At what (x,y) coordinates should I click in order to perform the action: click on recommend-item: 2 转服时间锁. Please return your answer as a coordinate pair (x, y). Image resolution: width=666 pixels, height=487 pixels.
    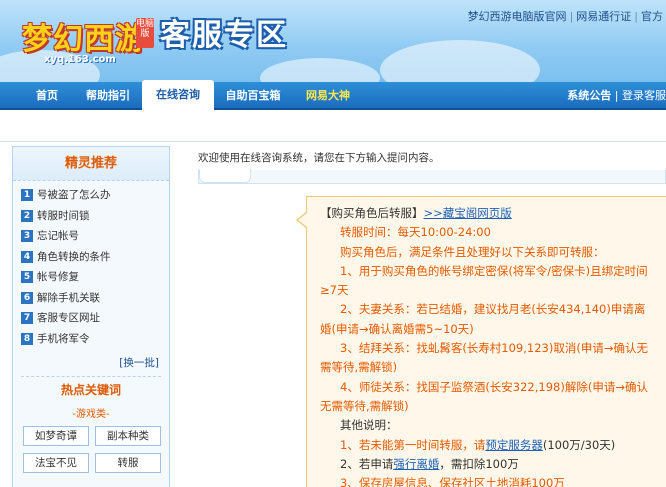
    Looking at the image, I should click on (91, 216).